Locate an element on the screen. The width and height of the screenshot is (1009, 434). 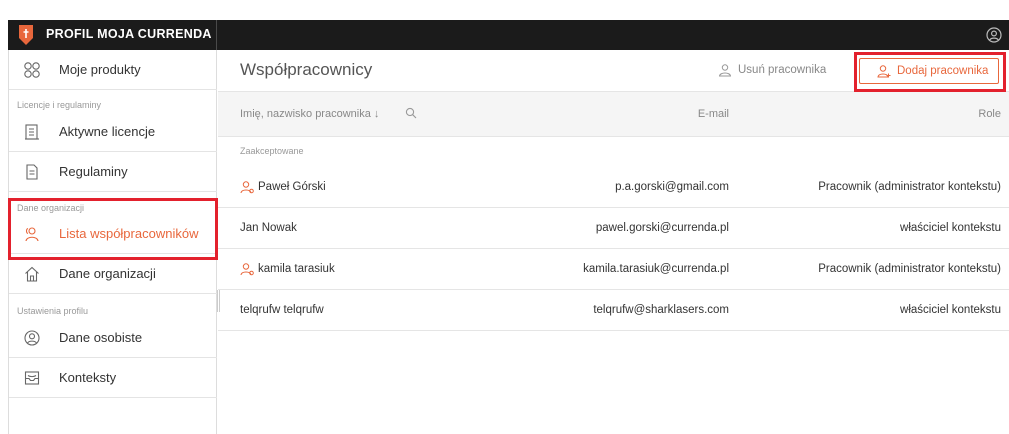
home-icon is located at coordinates (32, 274).